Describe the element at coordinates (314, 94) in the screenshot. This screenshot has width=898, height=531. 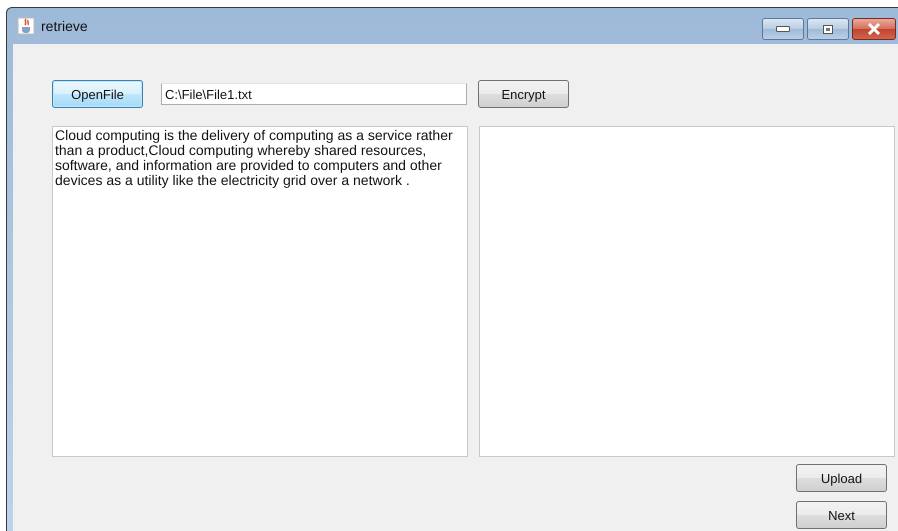
I see `file-path-field: C:\File\File1.txt` at that location.